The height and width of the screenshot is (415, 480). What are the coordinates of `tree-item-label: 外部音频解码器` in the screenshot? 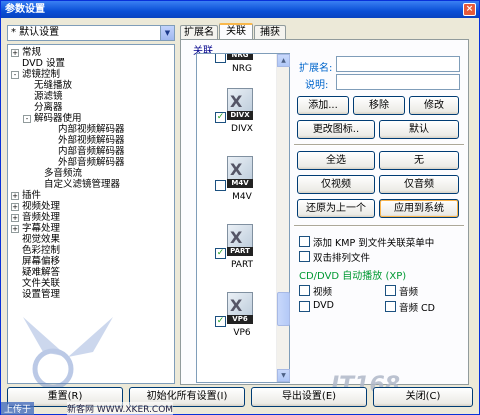 It's located at (91, 162).